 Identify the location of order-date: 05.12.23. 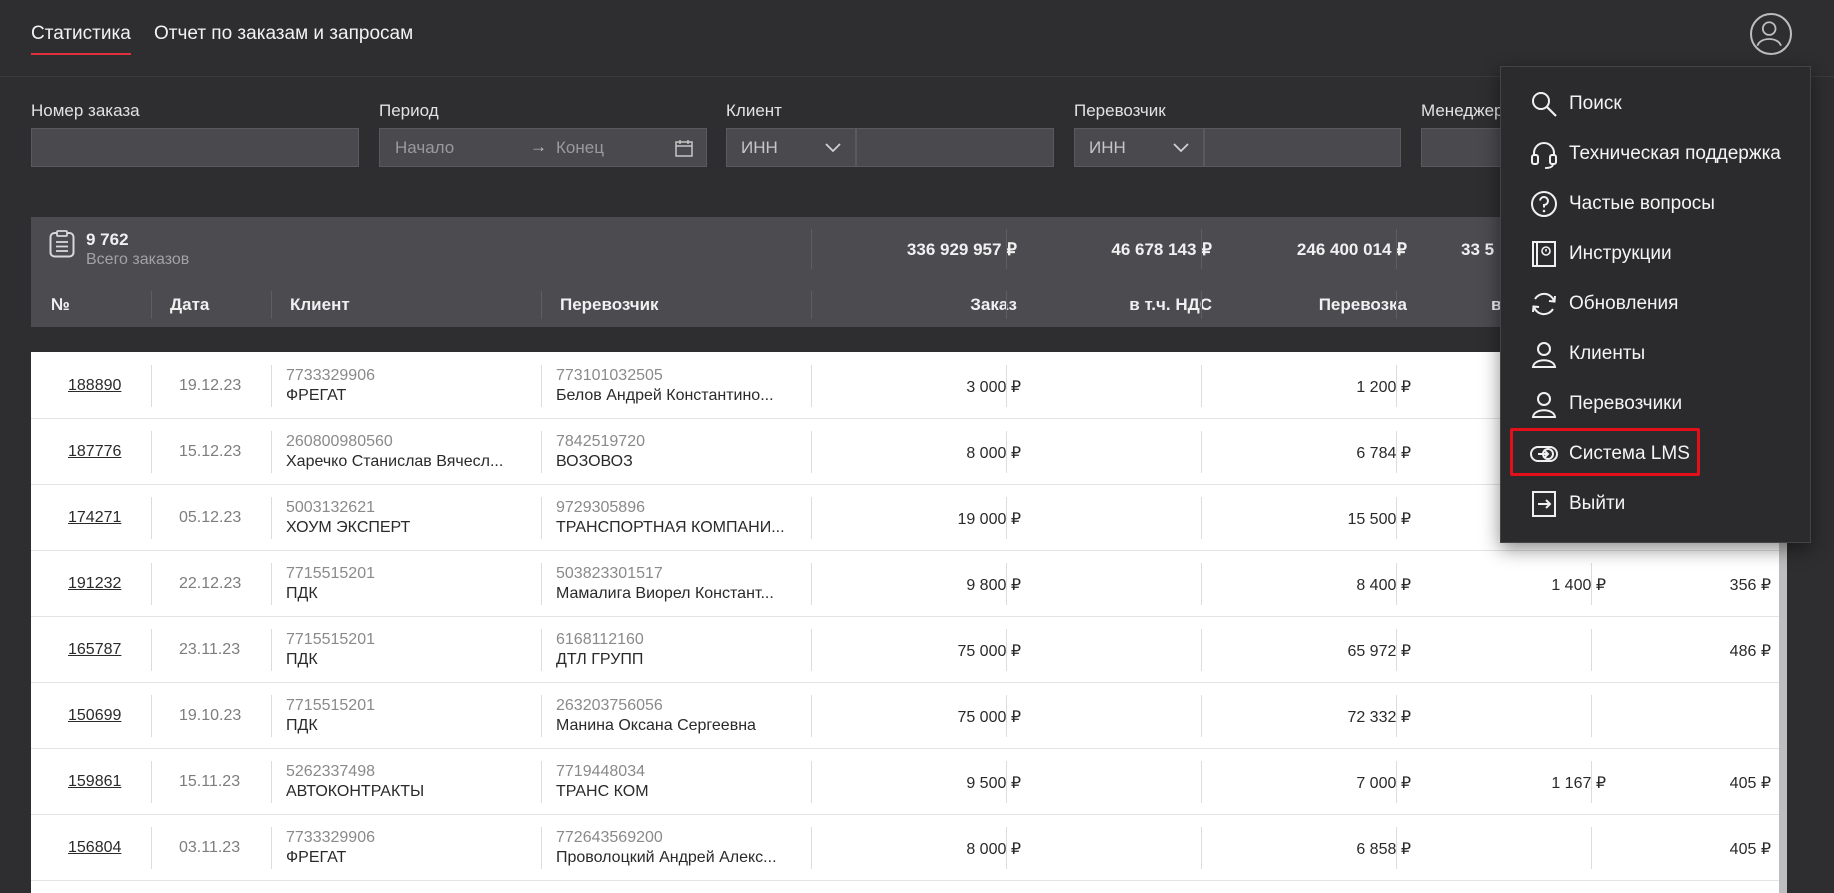
(210, 517).